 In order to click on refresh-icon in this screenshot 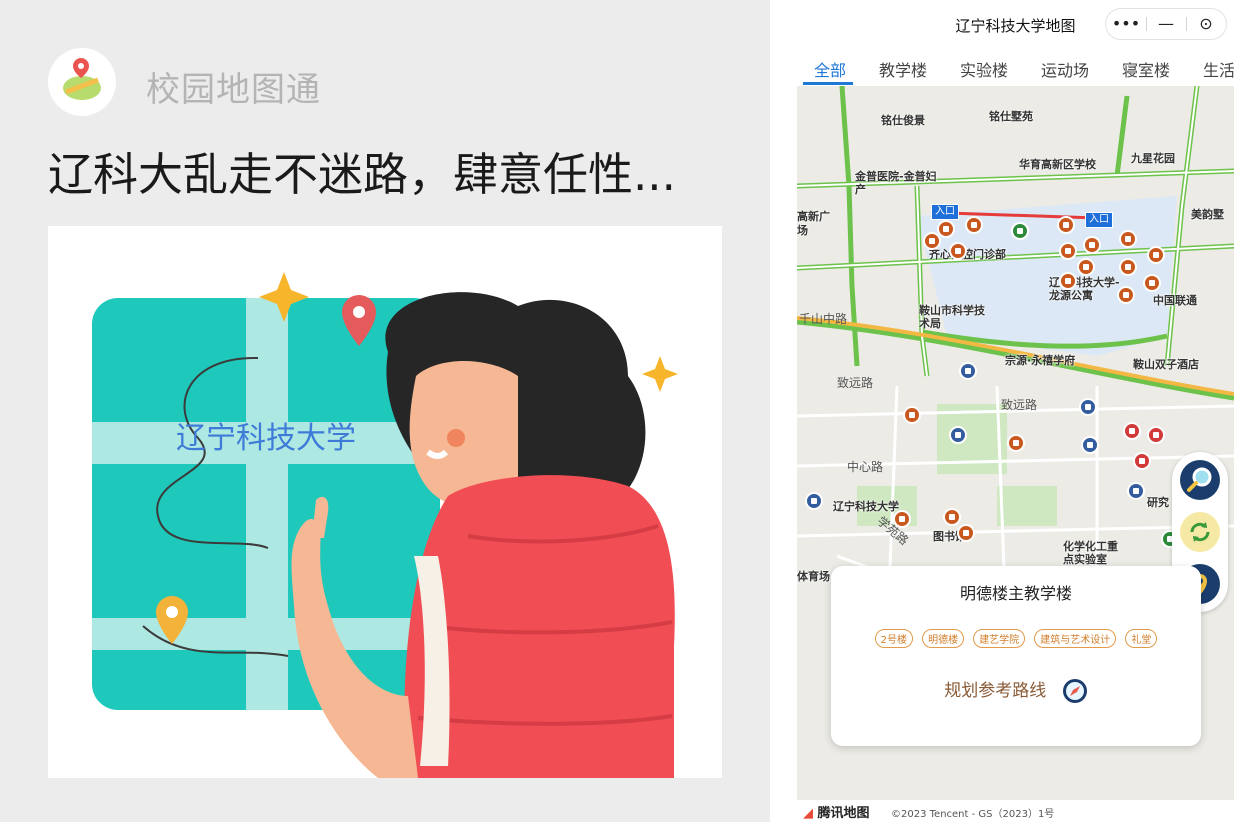, I will do `click(1200, 532)`.